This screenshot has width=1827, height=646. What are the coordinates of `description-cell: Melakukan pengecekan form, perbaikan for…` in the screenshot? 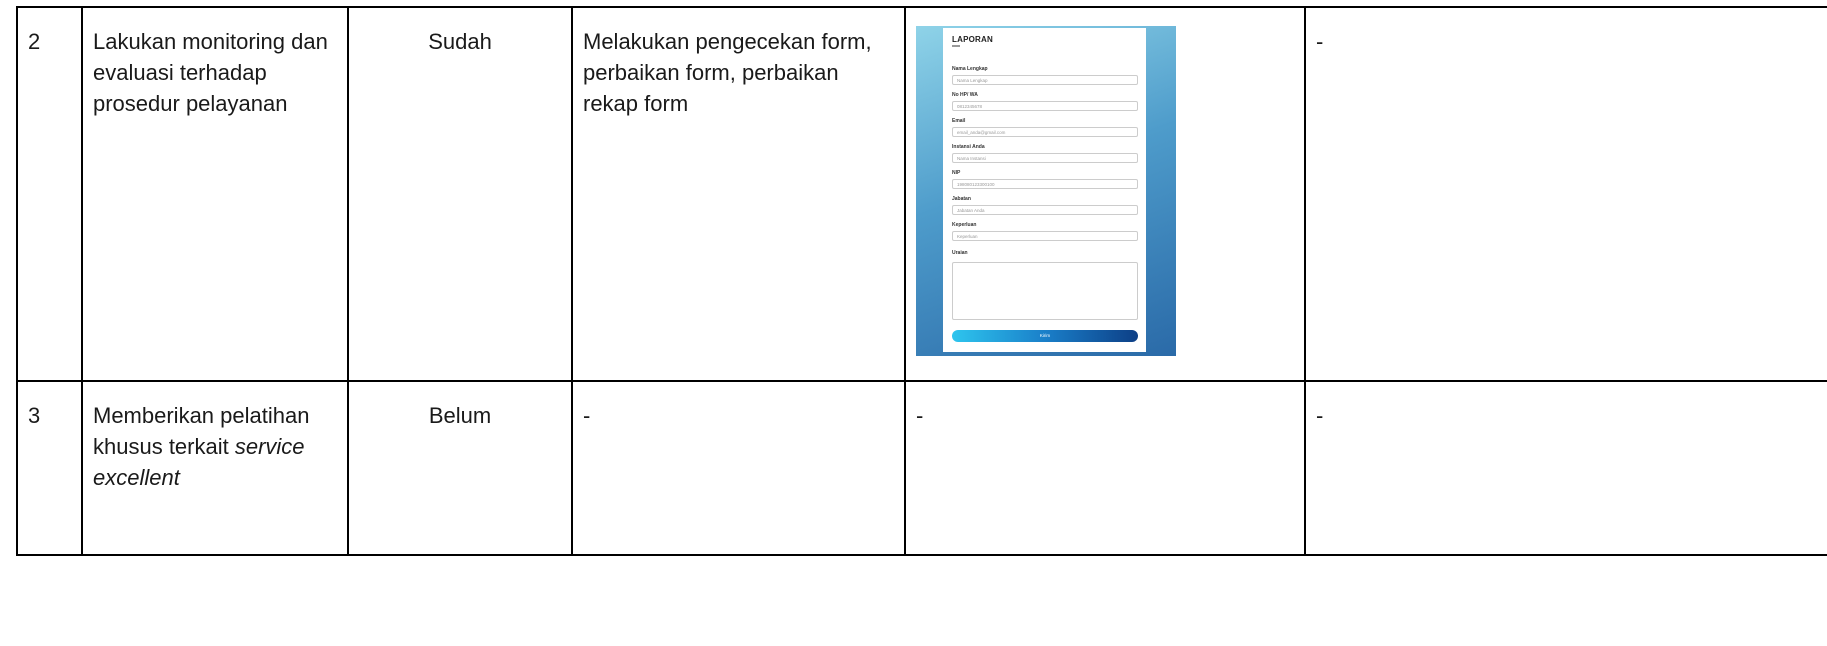 It's located at (738, 194).